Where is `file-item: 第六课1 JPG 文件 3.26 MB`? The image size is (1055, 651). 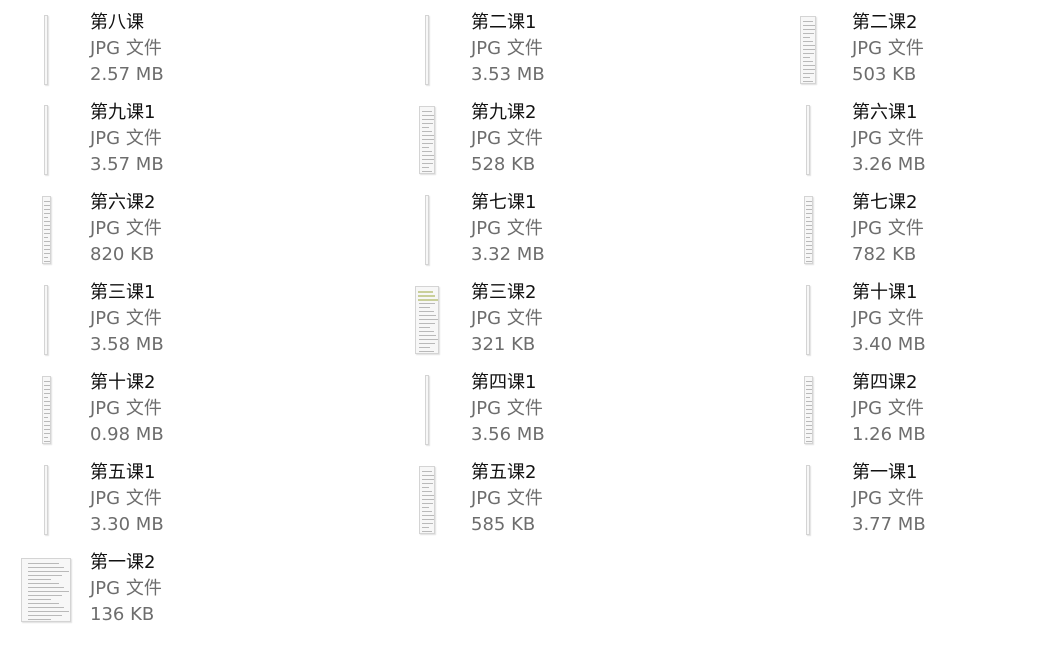
file-item: 第六课1 JPG 文件 3.26 MB is located at coordinates (917, 141).